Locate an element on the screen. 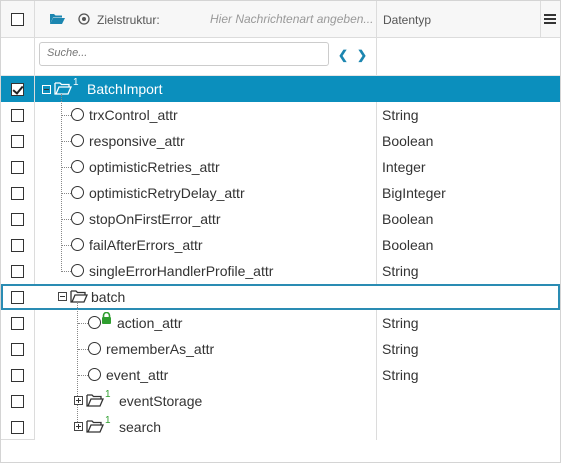 The image size is (561, 463). node-label: failAfterErrors_attr is located at coordinates (146, 245).